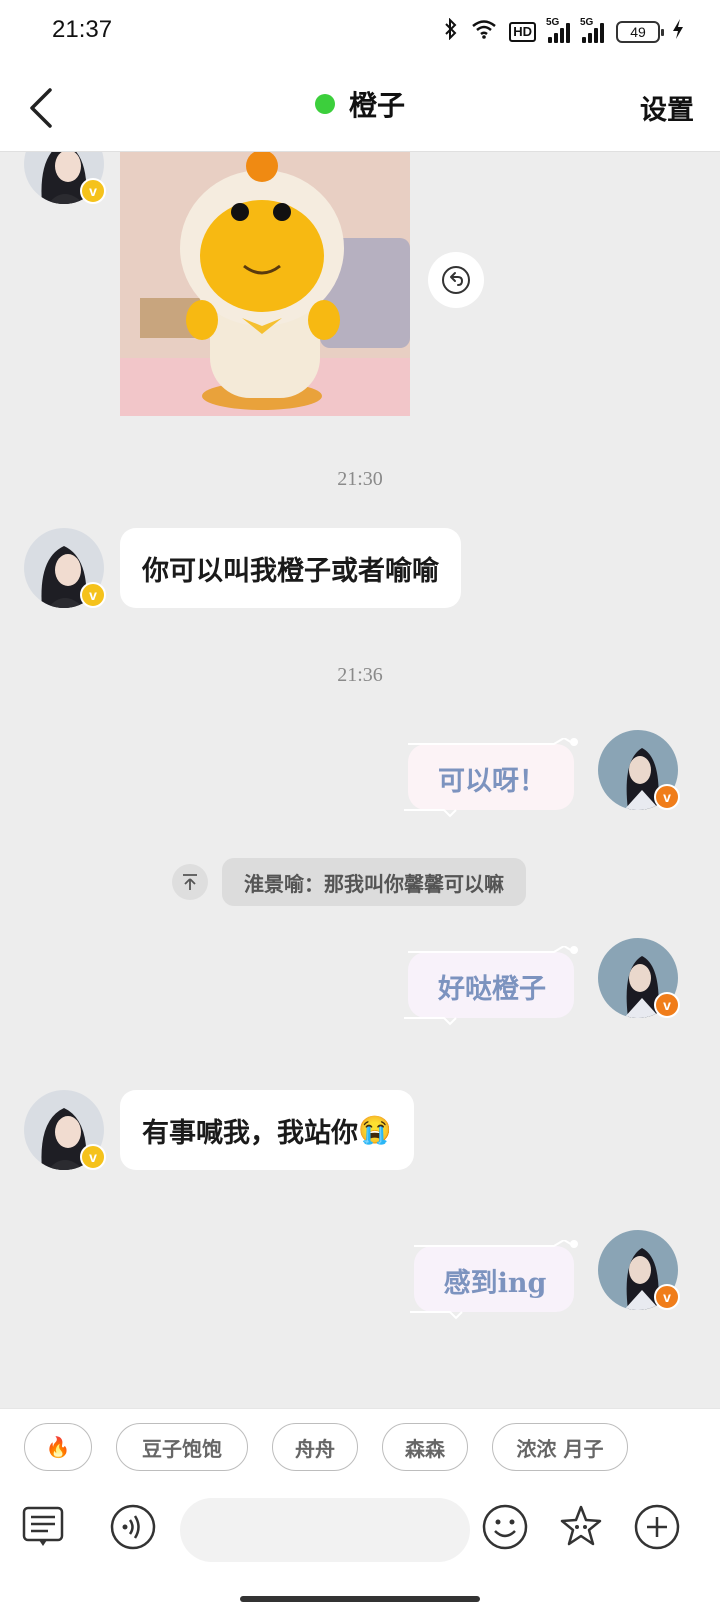 The width and height of the screenshot is (720, 1612). I want to click on sticker-icon, so click(581, 1527).